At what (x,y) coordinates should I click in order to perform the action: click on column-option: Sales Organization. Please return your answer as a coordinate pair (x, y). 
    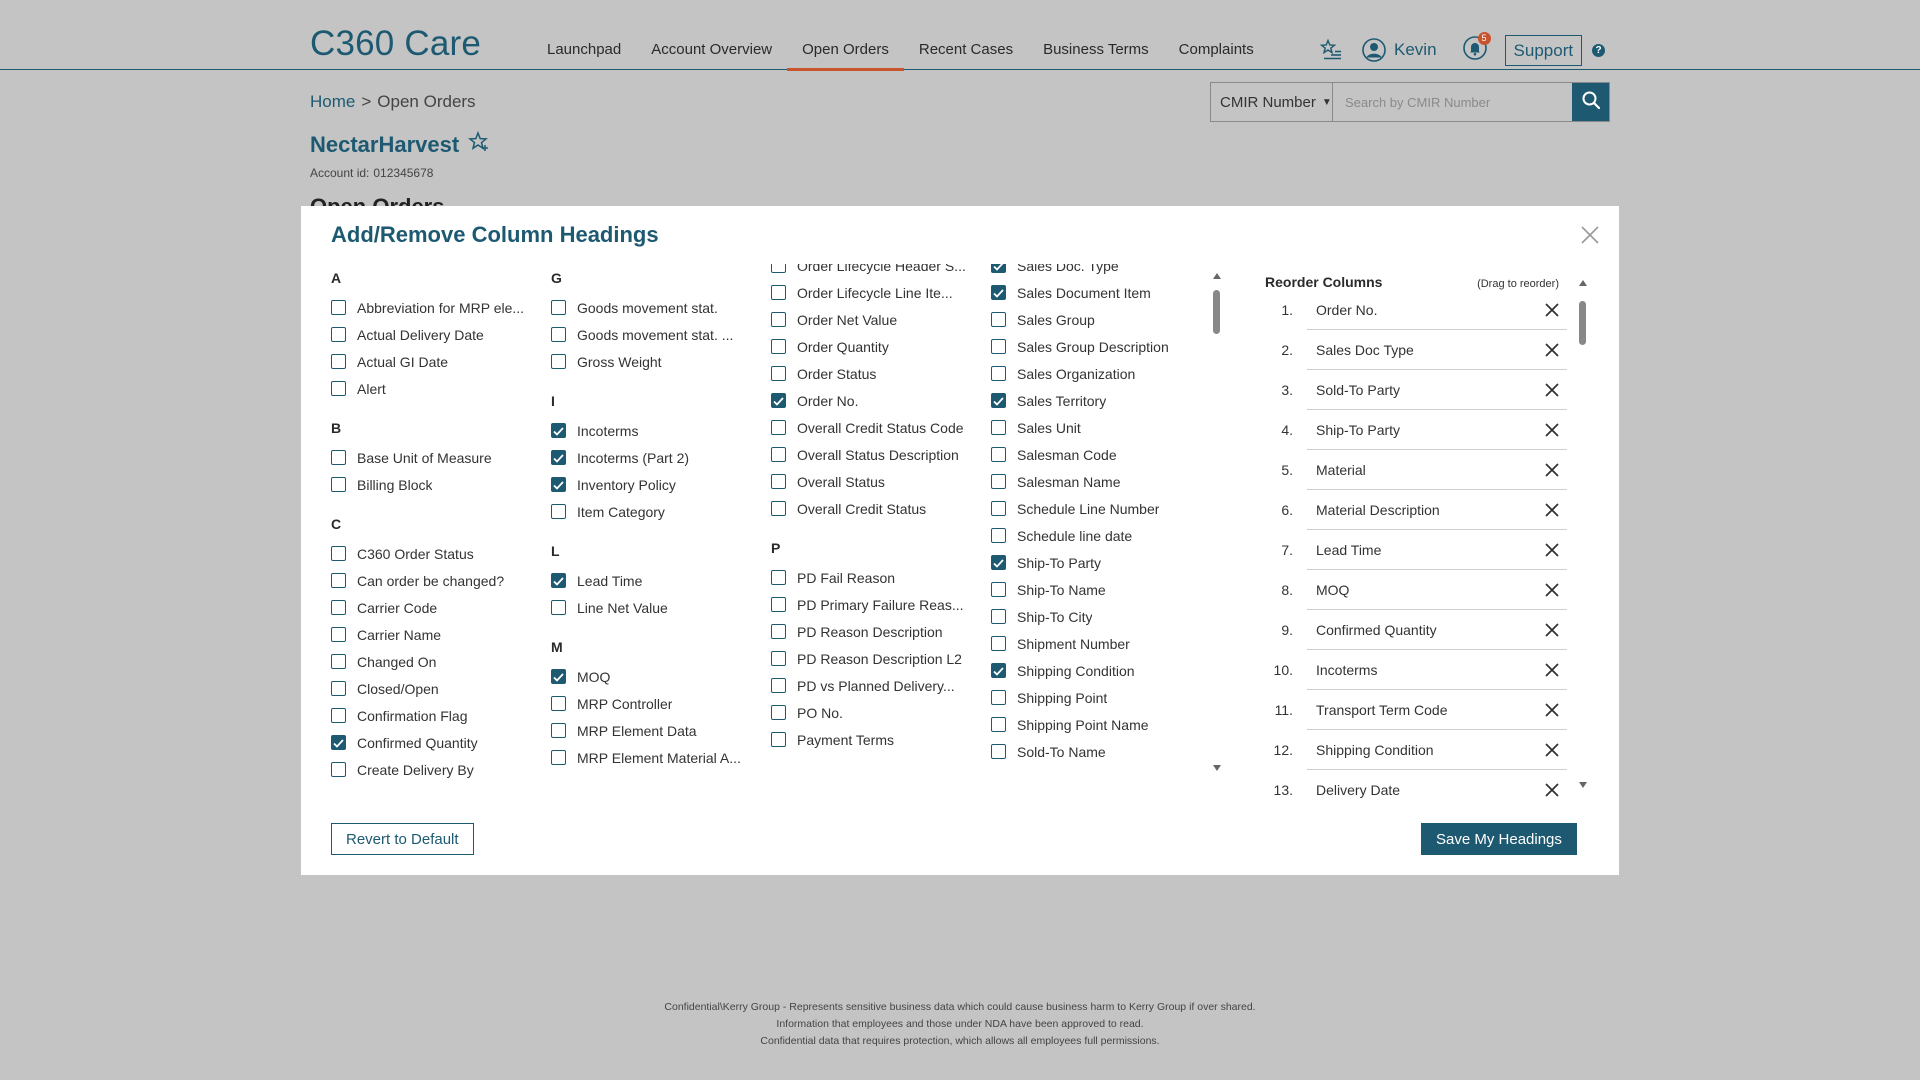
    Looking at the image, I should click on (1096, 373).